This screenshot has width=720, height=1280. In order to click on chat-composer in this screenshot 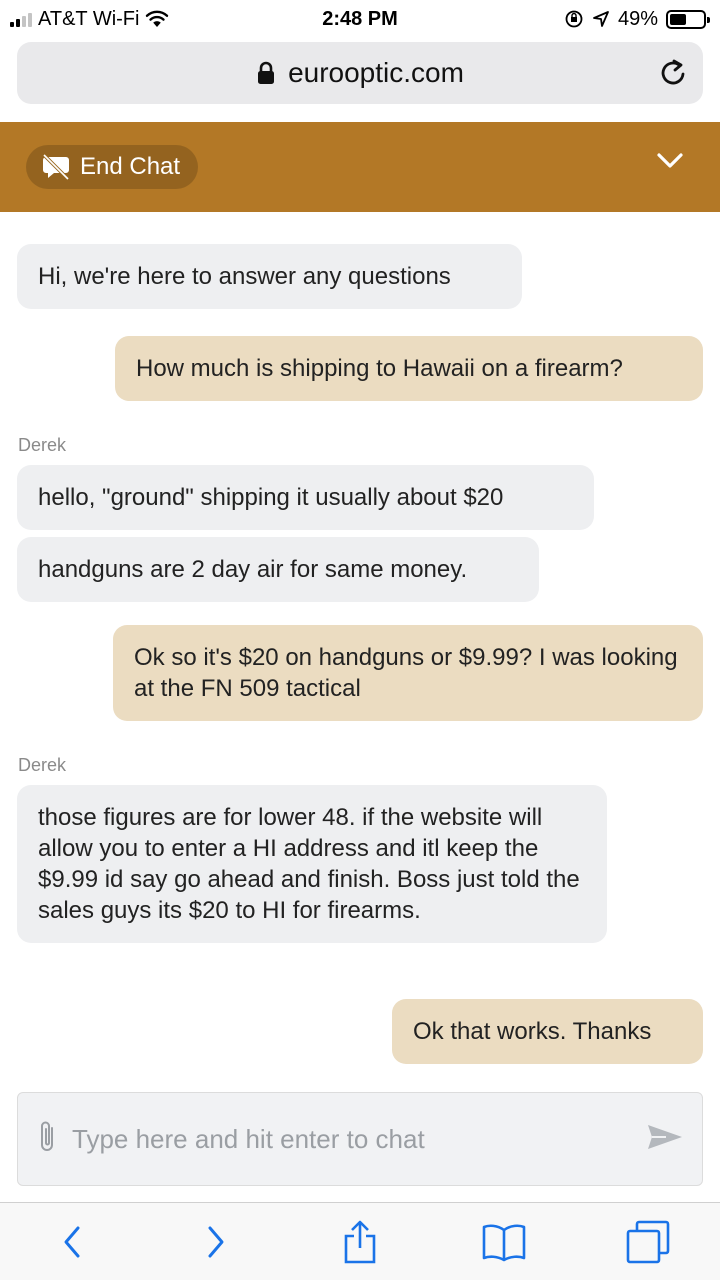, I will do `click(360, 1139)`.